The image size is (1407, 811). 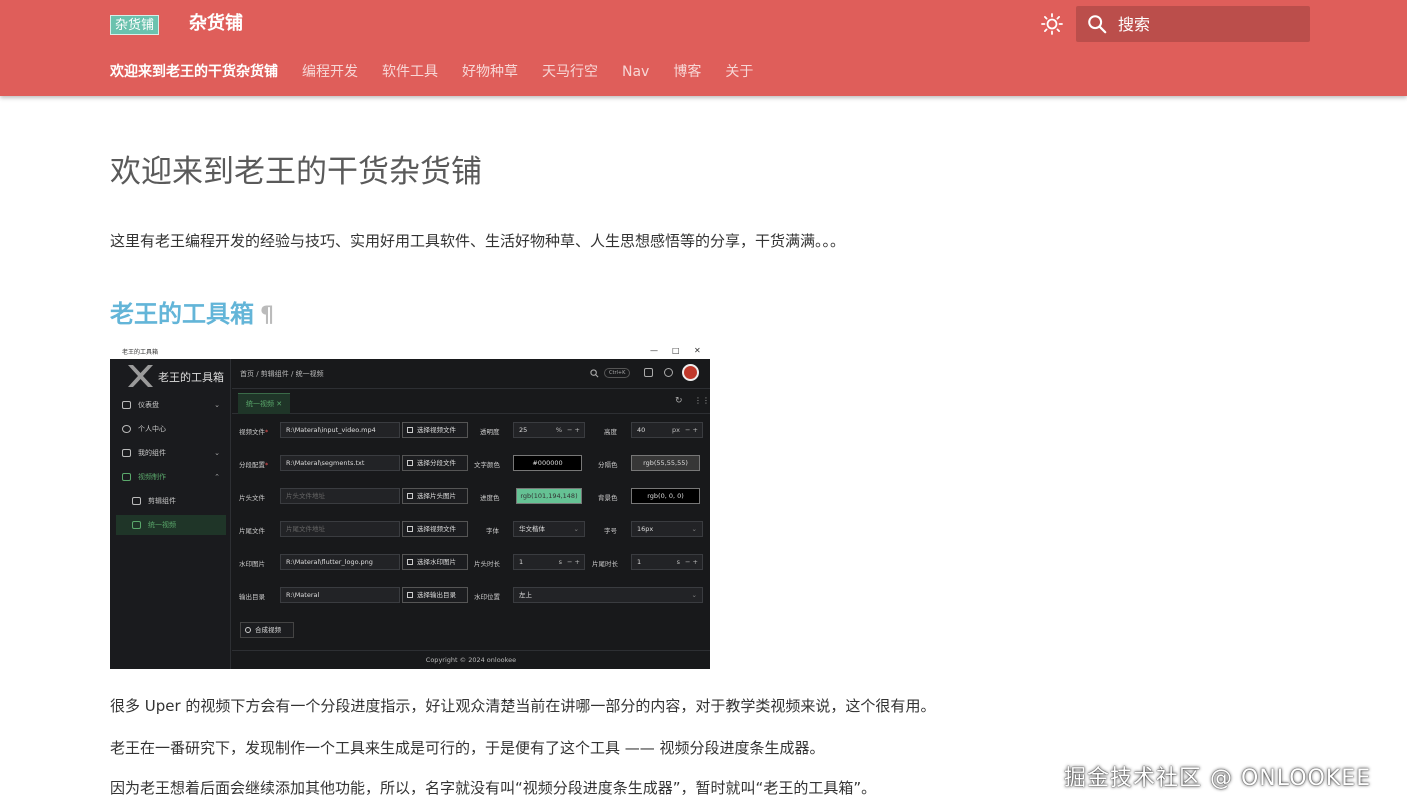 I want to click on app-tabbar: 统一视频 ✕ ↻ ⋮⋮, so click(x=471, y=402).